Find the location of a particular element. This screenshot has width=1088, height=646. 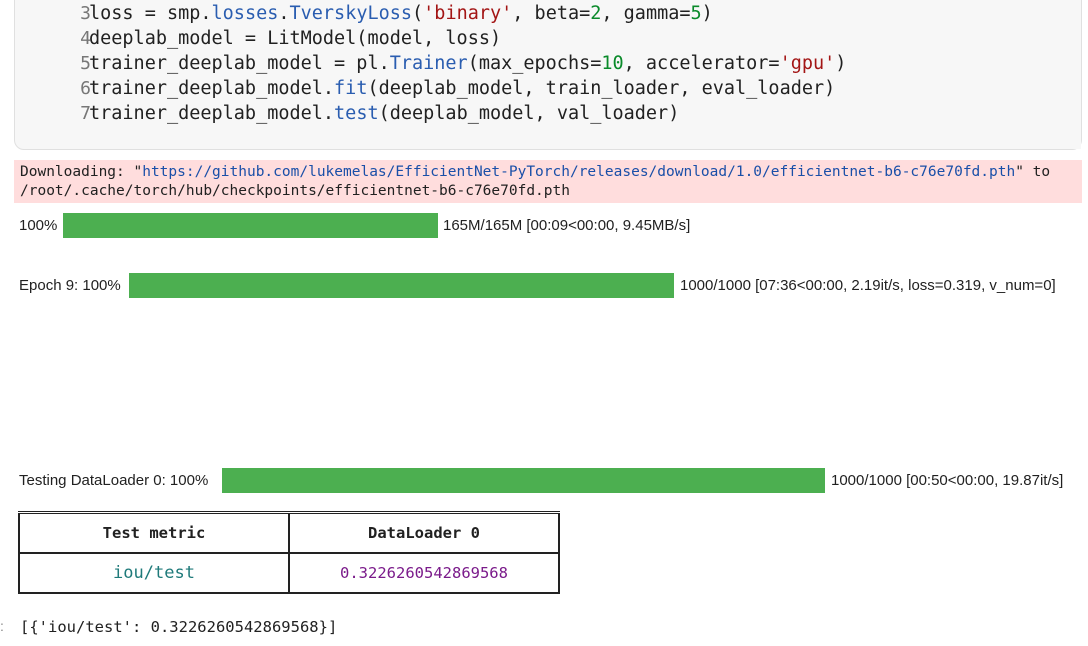

table-row: iou/test 0.3226260542869568 is located at coordinates (289, 573).